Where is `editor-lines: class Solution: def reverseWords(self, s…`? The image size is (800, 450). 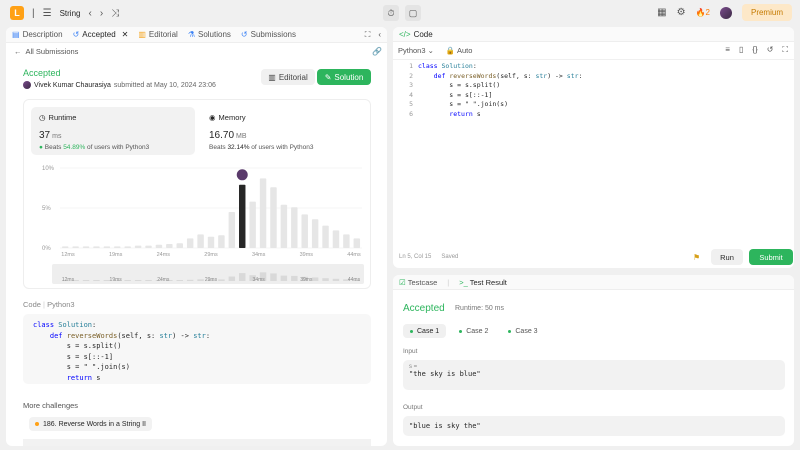
editor-lines: class Solution: def reverseWords(self, s… is located at coordinates (500, 91).